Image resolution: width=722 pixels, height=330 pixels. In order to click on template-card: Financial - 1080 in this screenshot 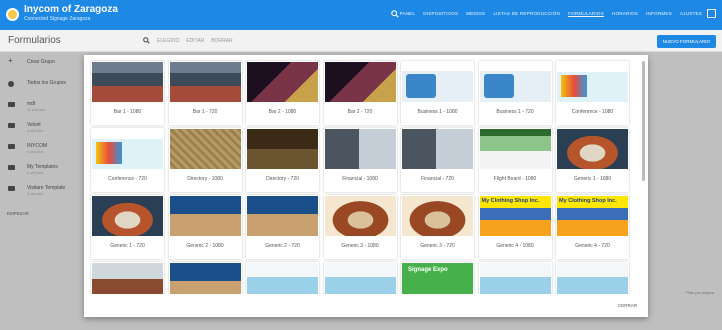, I will do `click(360, 160)`.